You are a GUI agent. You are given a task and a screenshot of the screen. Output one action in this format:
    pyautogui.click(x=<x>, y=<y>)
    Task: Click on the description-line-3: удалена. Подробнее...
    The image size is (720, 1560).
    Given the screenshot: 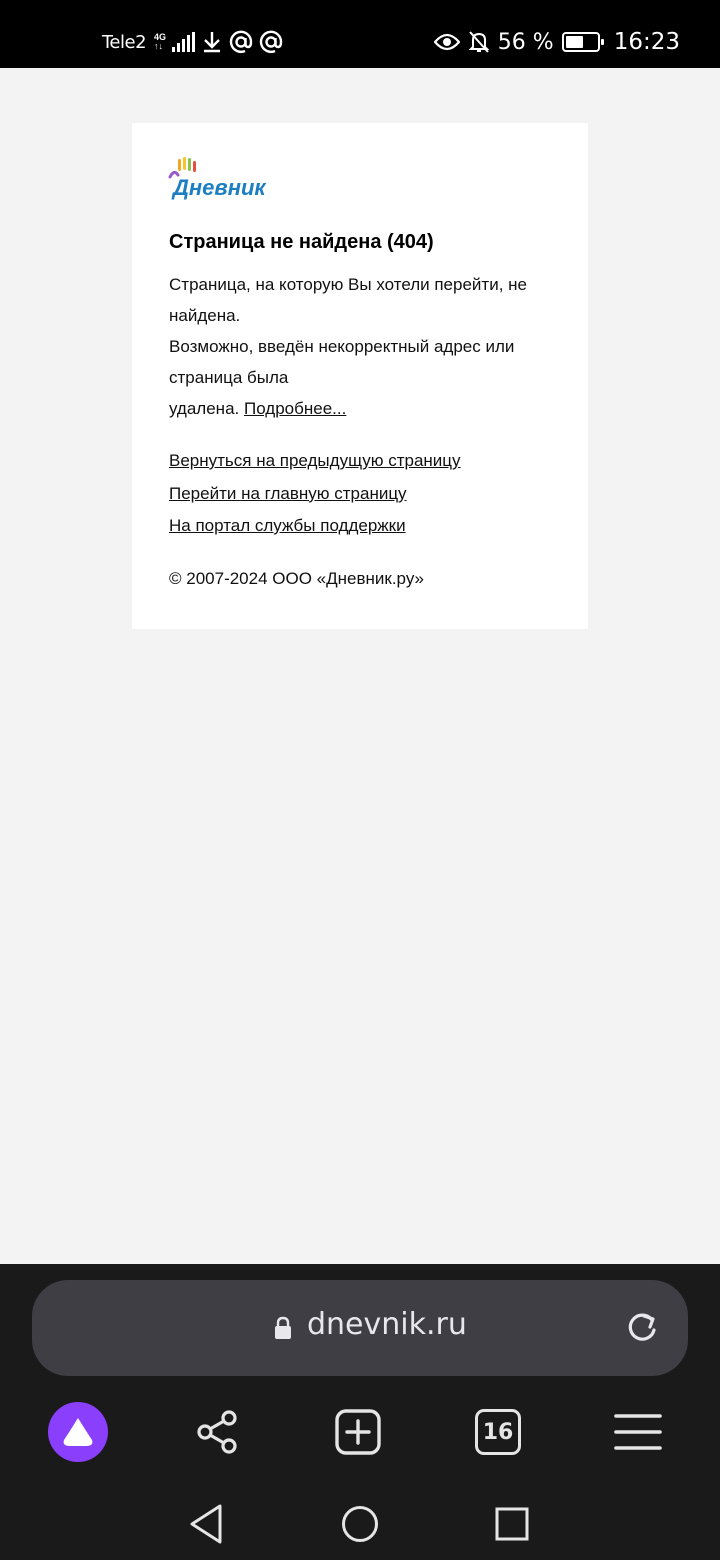 What is the action you would take?
    pyautogui.click(x=258, y=408)
    